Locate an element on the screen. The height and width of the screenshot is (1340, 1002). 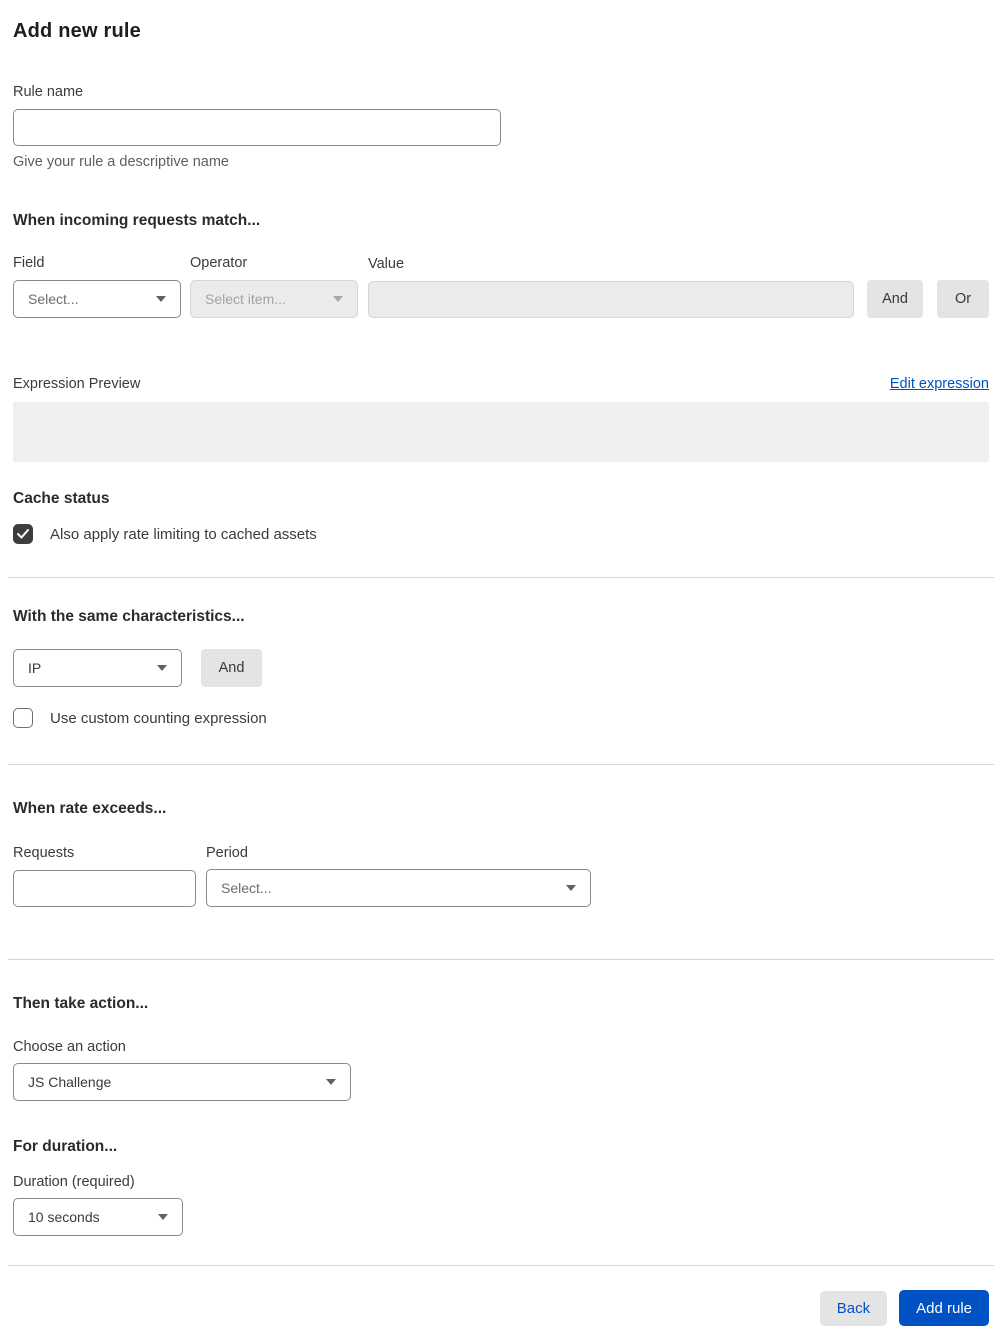
action-label: Choose an action is located at coordinates (69, 1047).